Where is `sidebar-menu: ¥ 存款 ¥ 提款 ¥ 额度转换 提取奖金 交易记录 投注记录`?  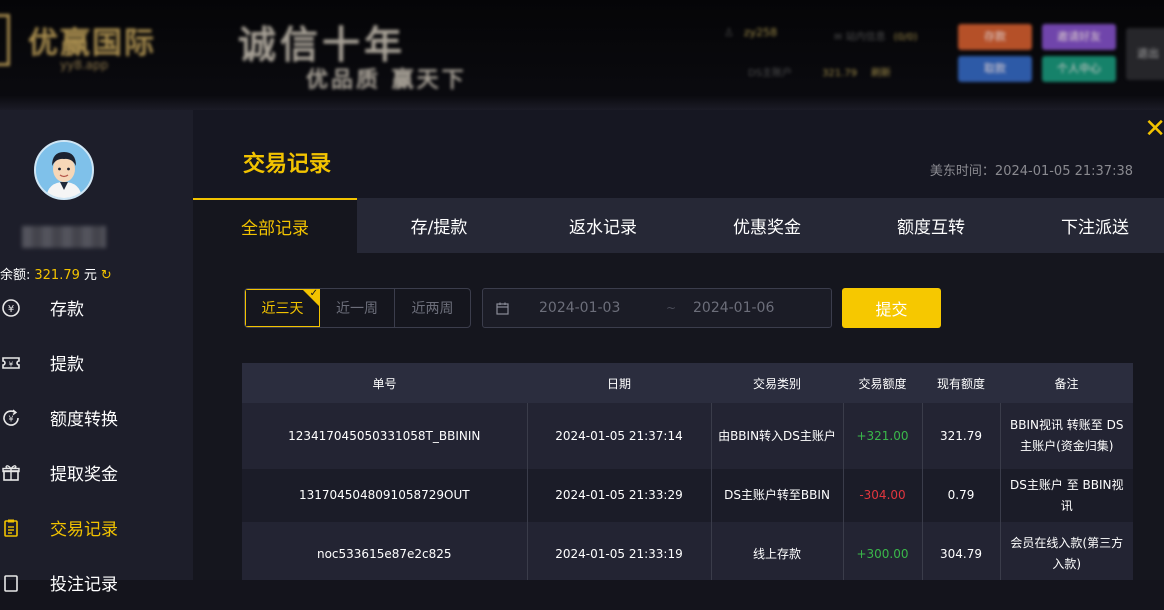 sidebar-menu: ¥ 存款 ¥ 提款 ¥ 额度转换 提取奖金 交易记录 投注记录 is located at coordinates (96, 445).